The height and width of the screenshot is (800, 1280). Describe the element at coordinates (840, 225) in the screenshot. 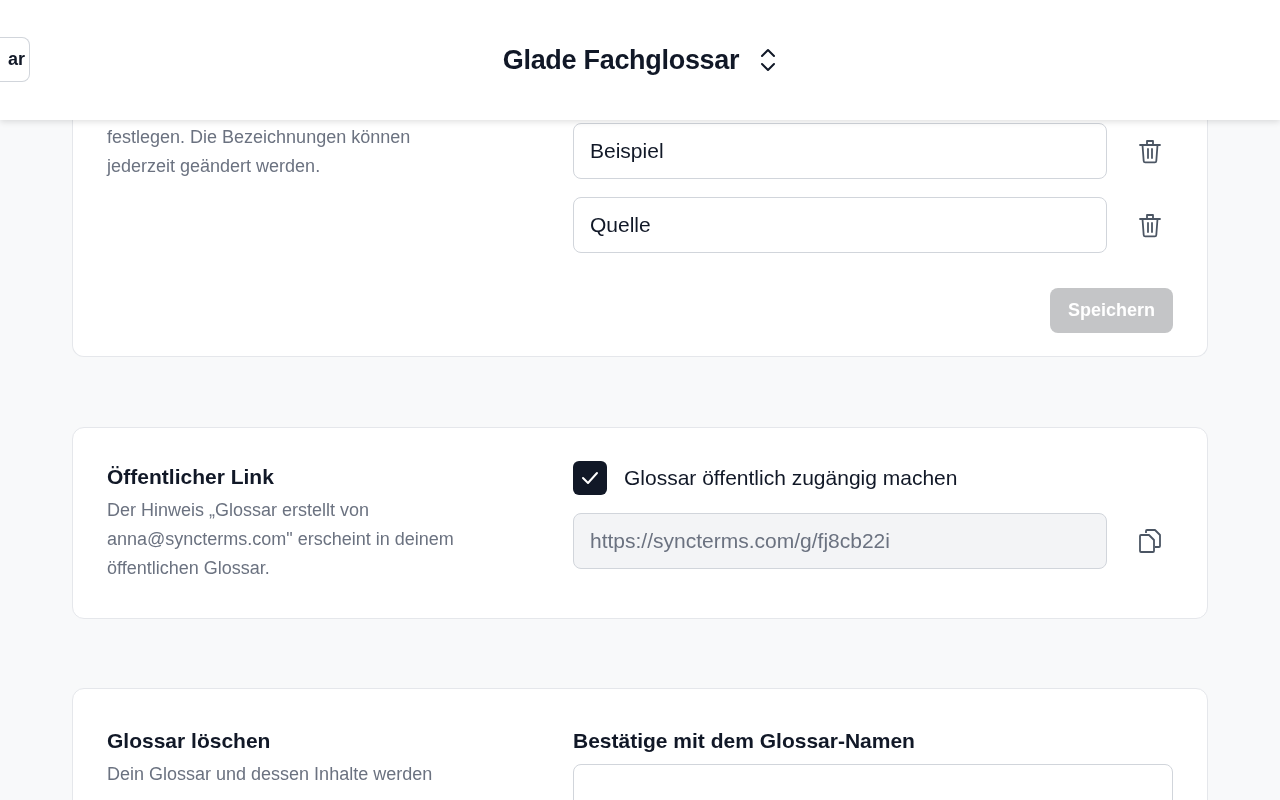

I see `text-field: Quelle` at that location.